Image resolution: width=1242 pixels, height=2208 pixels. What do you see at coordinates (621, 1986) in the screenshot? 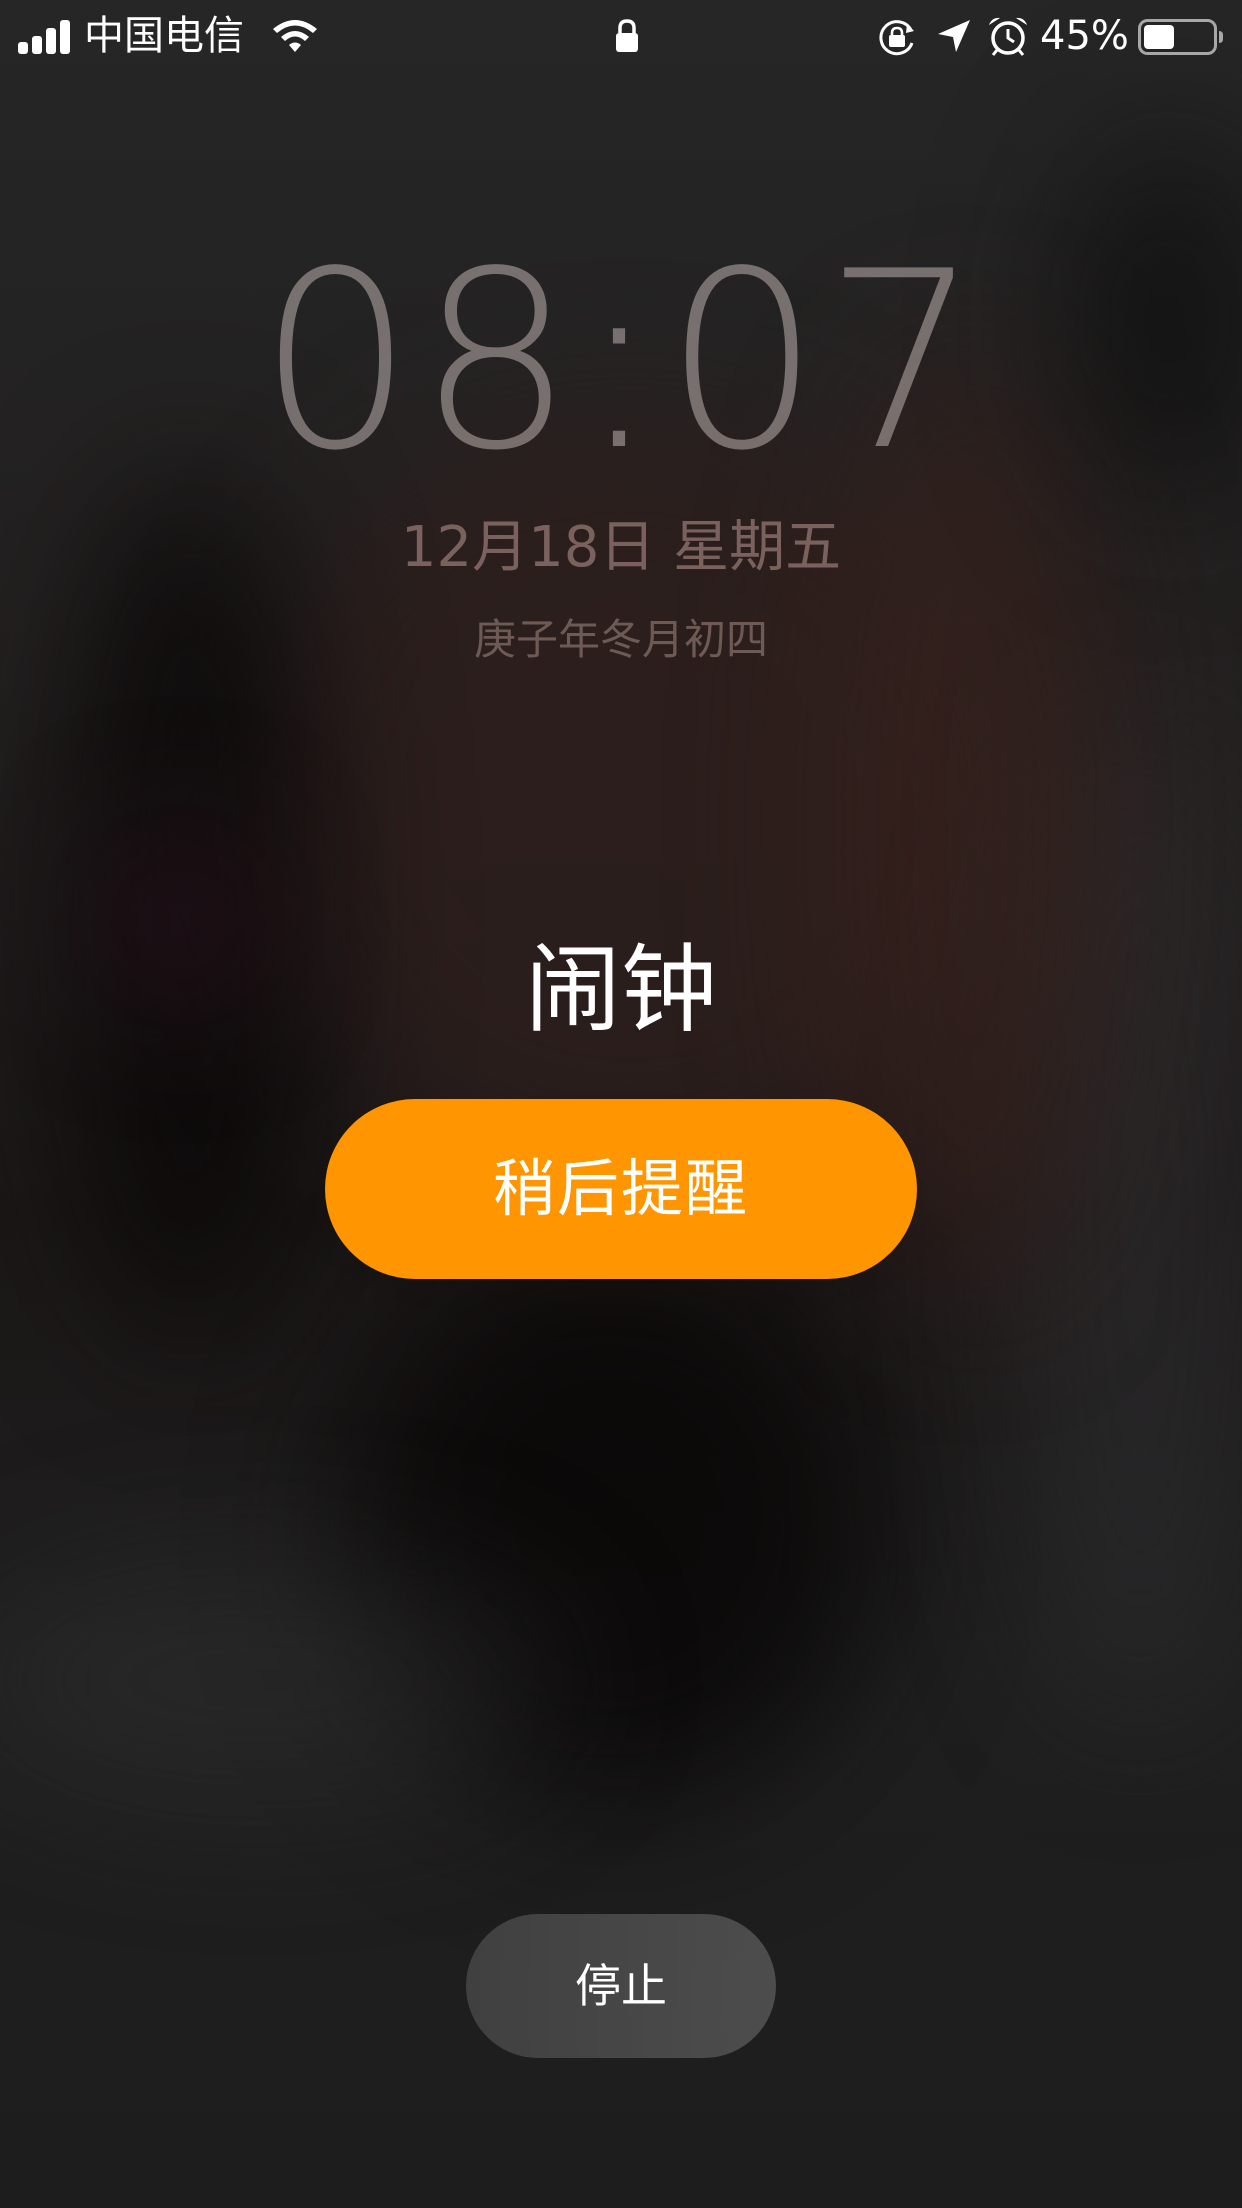
I see `stop-button: 停止` at bounding box center [621, 1986].